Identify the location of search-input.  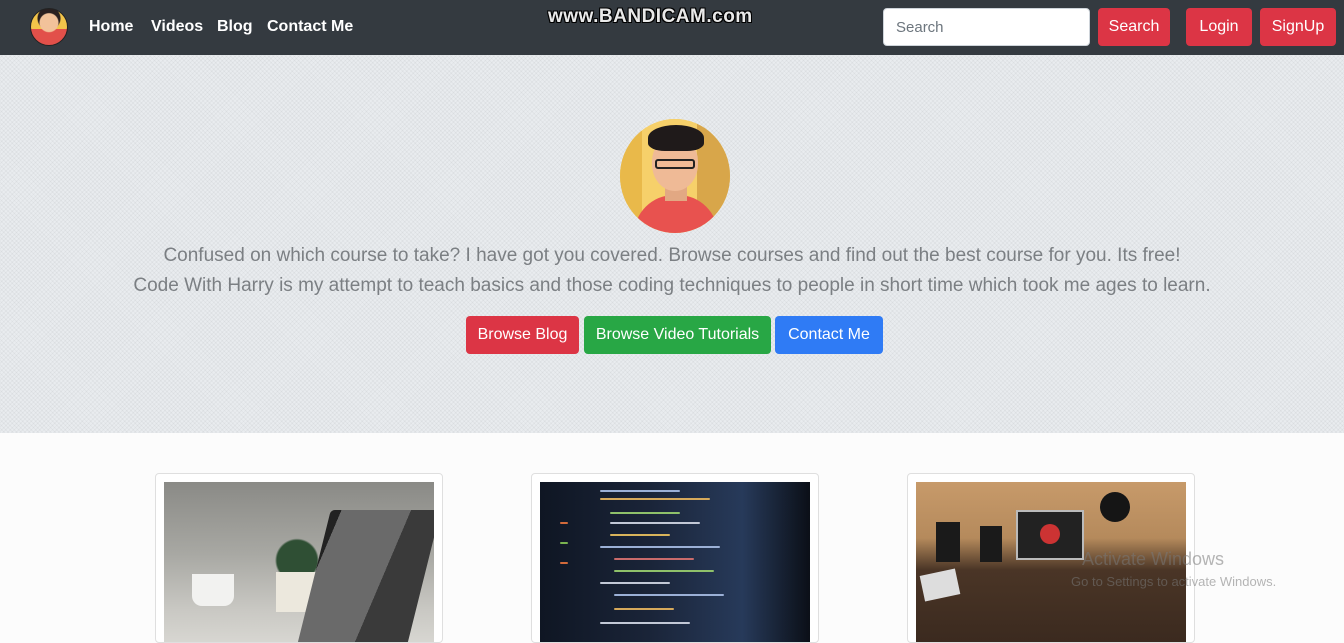
(986, 27).